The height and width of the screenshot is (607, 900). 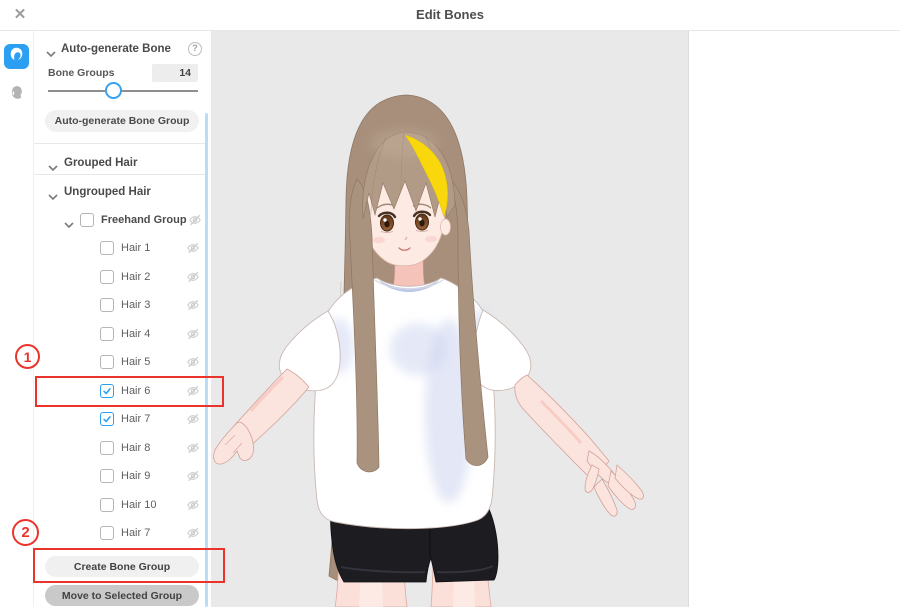 I want to click on face-tool-button, so click(x=16, y=94).